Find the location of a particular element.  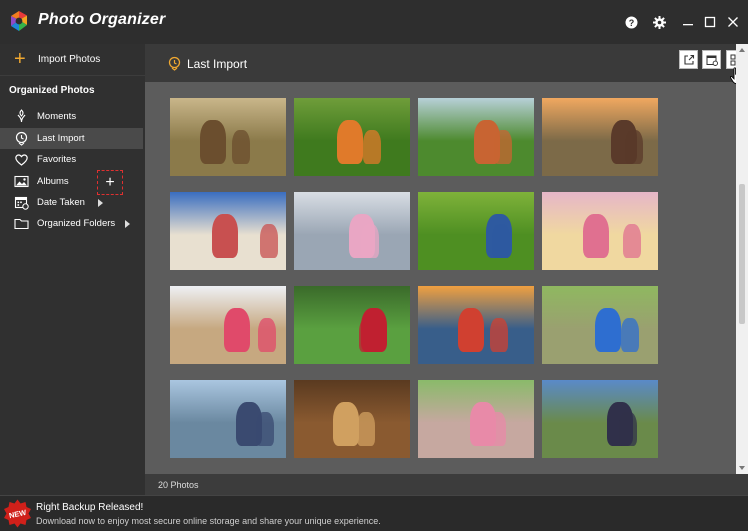

sidebar-item-date-taken: Date Taken is located at coordinates (71, 202).